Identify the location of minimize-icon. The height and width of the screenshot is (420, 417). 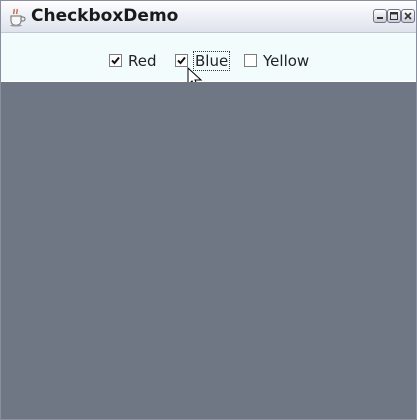
(380, 16).